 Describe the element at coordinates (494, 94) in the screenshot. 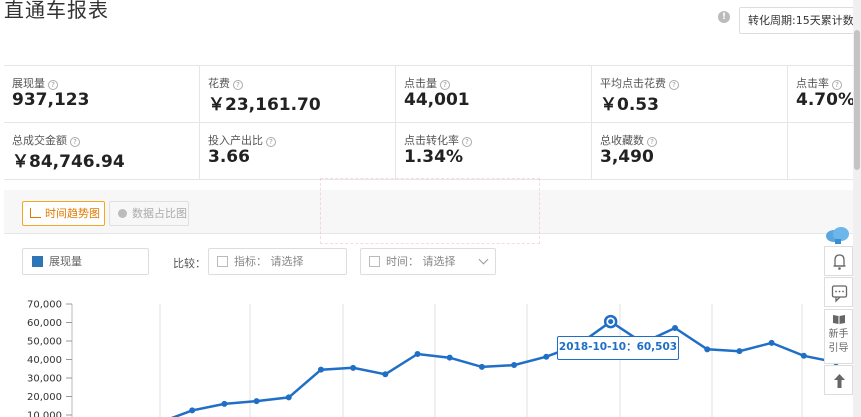

I see `metric-clicks: 点击量? 44,001` at that location.